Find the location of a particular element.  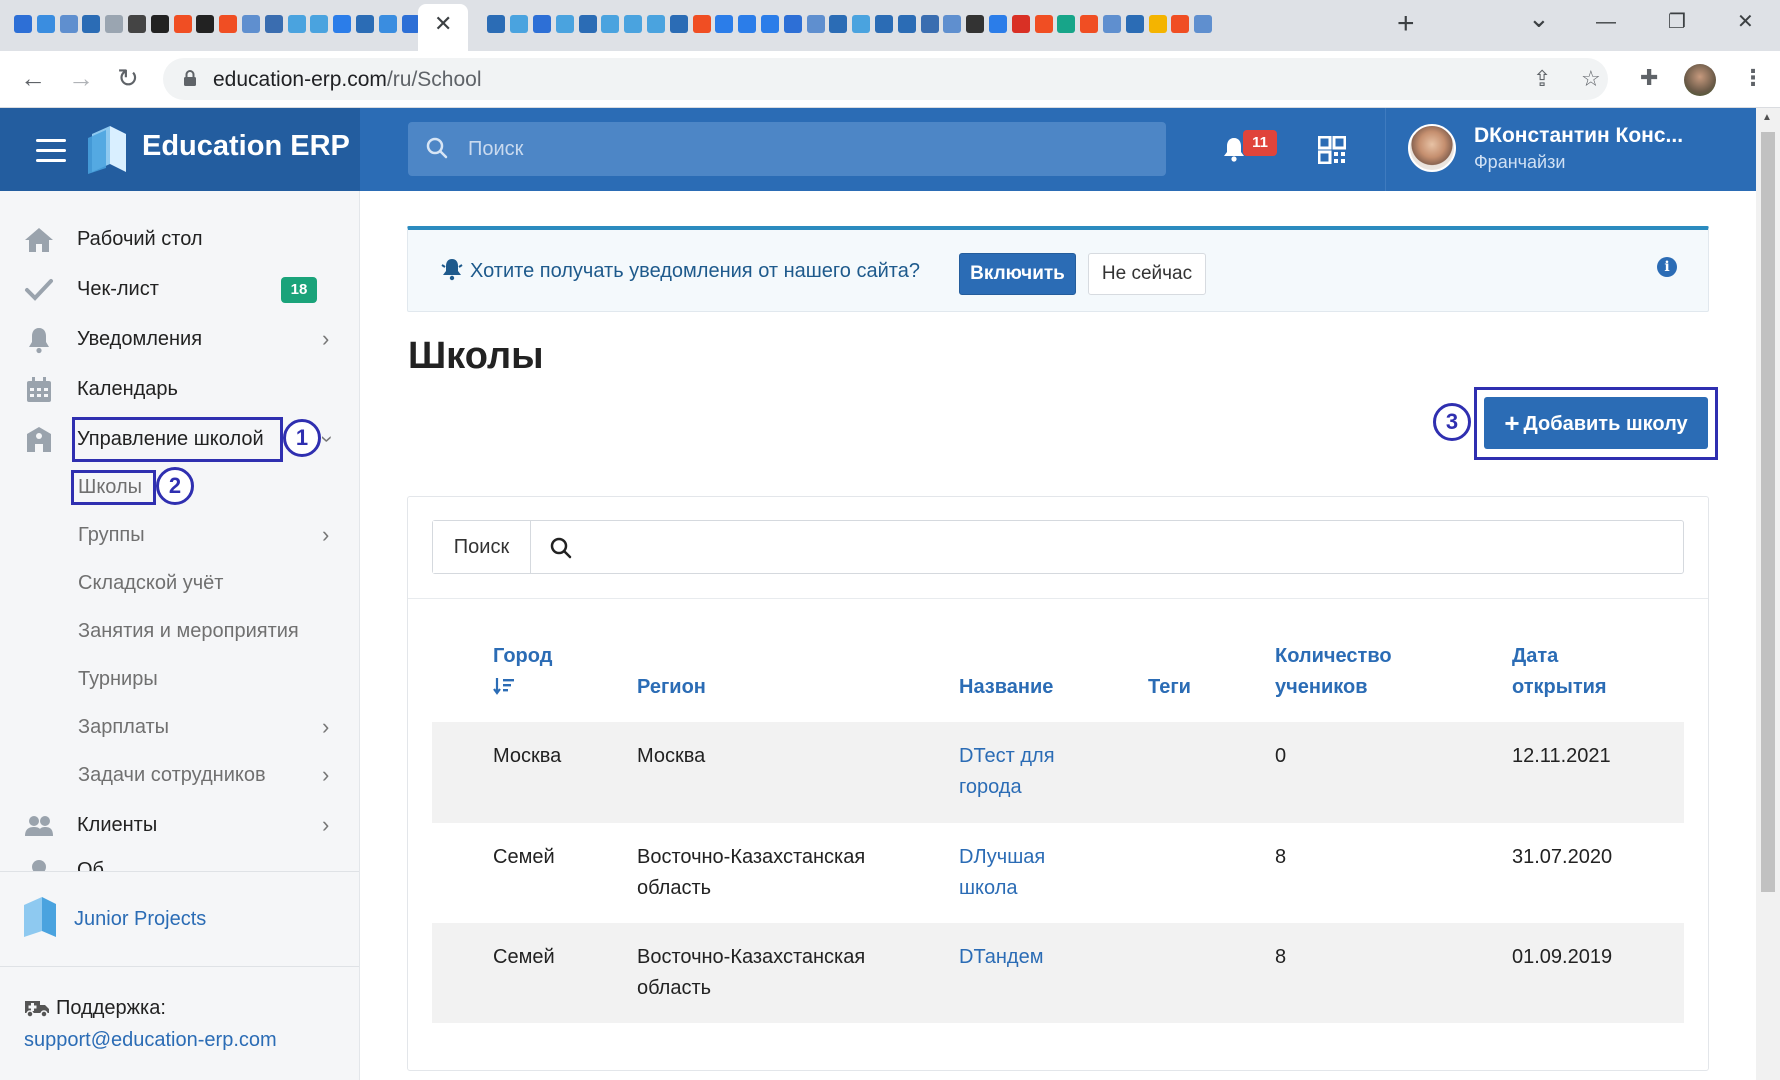

table-search: Поиск is located at coordinates (1058, 547).